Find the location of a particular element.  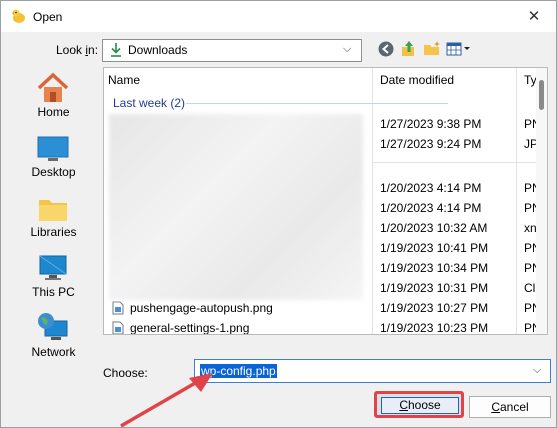

row-date: 1/19/2023 10:23 PM is located at coordinates (434, 328).